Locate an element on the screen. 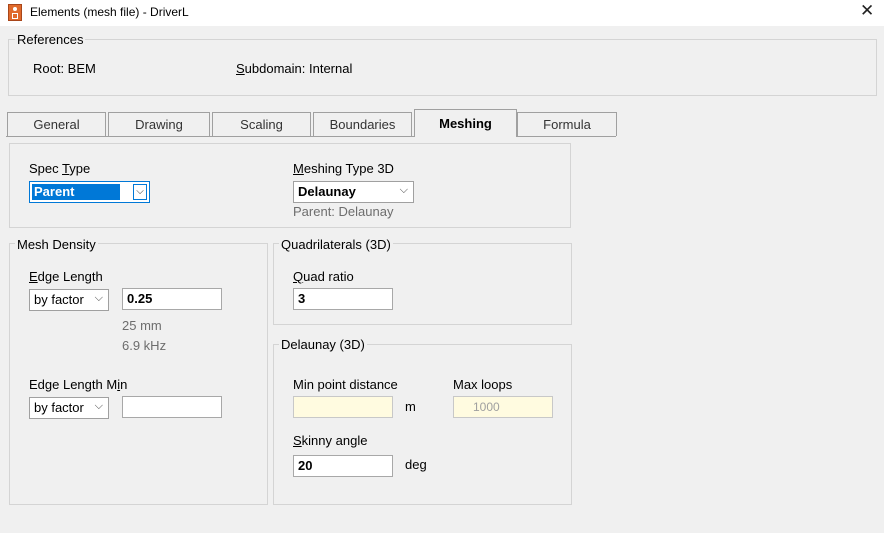 This screenshot has width=884, height=533. quadrilaterals-group is located at coordinates (422, 284).